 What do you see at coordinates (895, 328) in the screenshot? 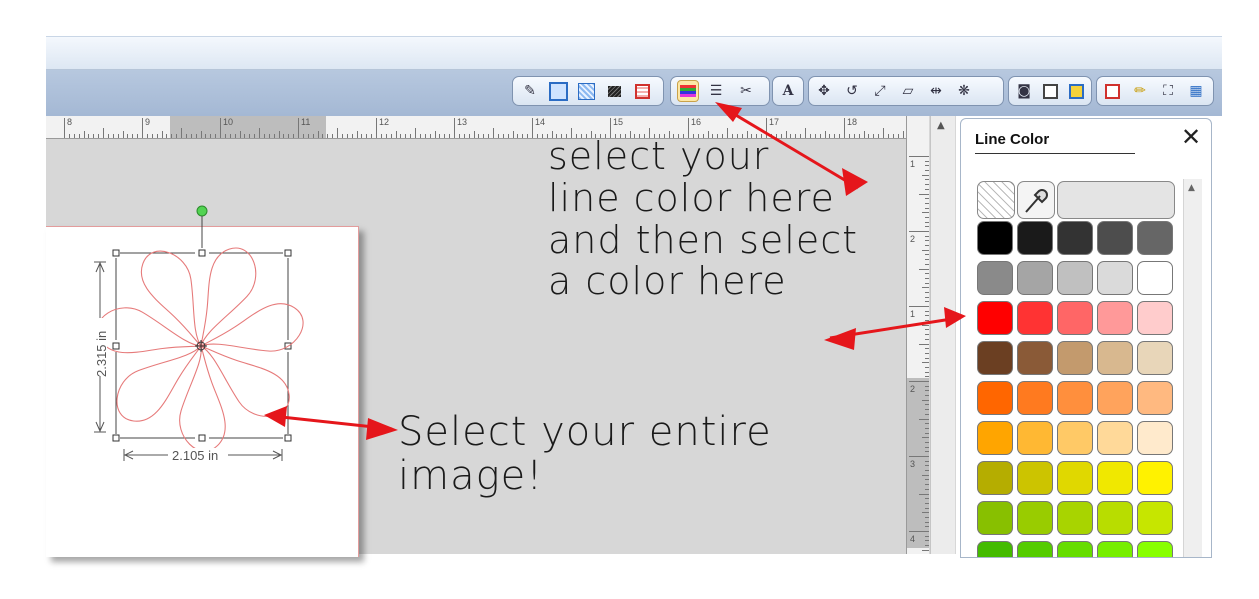
I see `arrow-to-red-swatch` at bounding box center [895, 328].